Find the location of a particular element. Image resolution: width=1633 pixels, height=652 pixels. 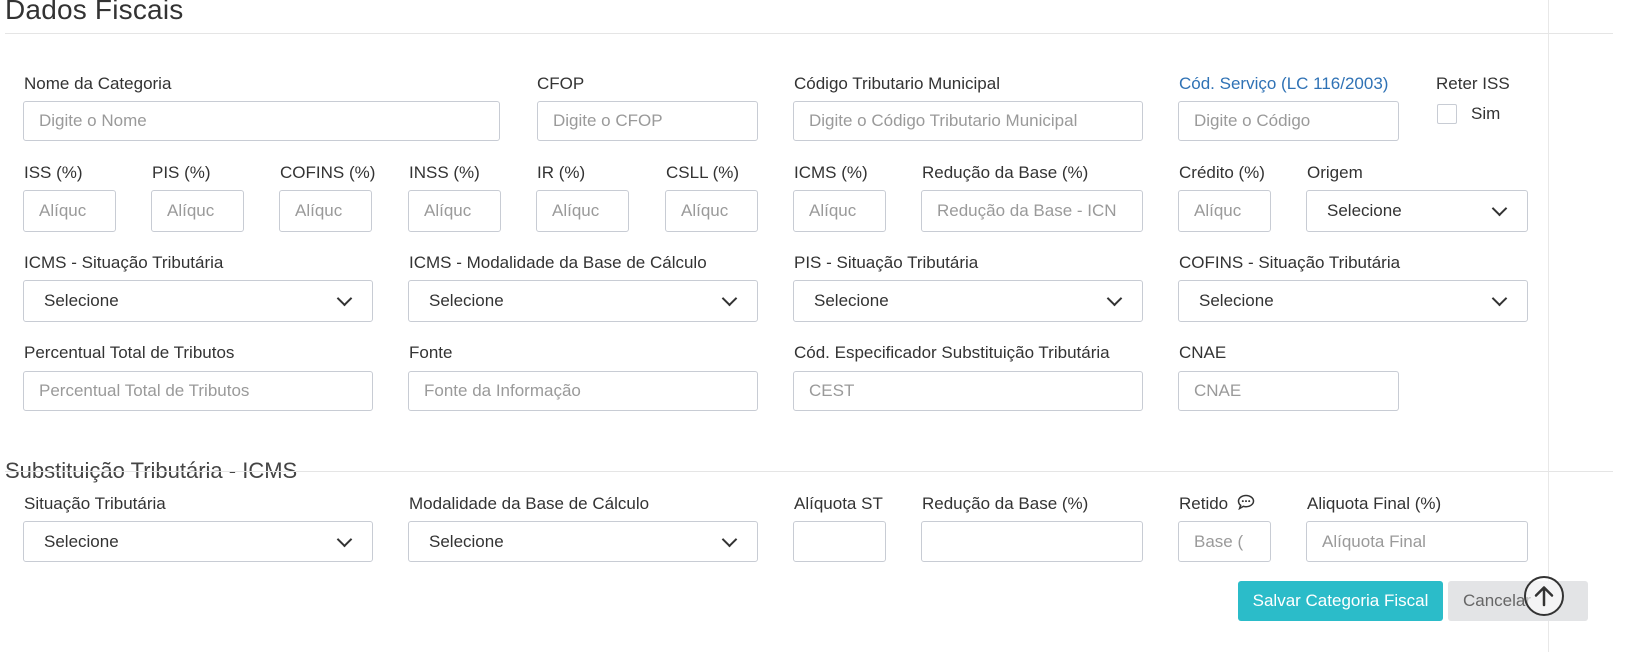

st-situacao-label: Situação Tributária is located at coordinates (95, 503).